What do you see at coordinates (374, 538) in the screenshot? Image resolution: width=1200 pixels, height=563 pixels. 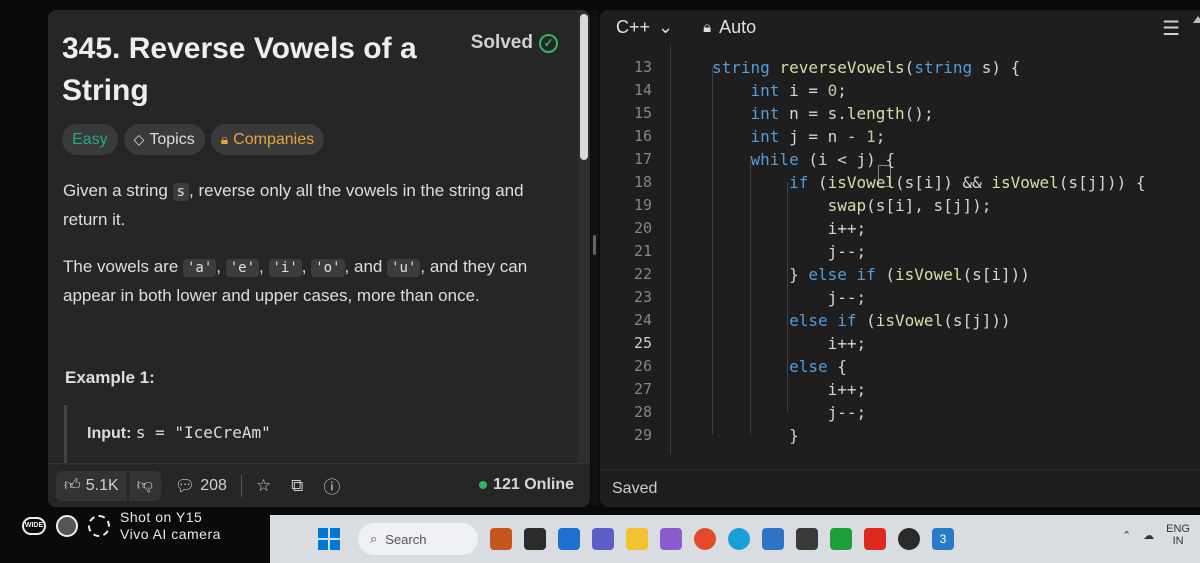 I see `search-icon: ⌕` at bounding box center [374, 538].